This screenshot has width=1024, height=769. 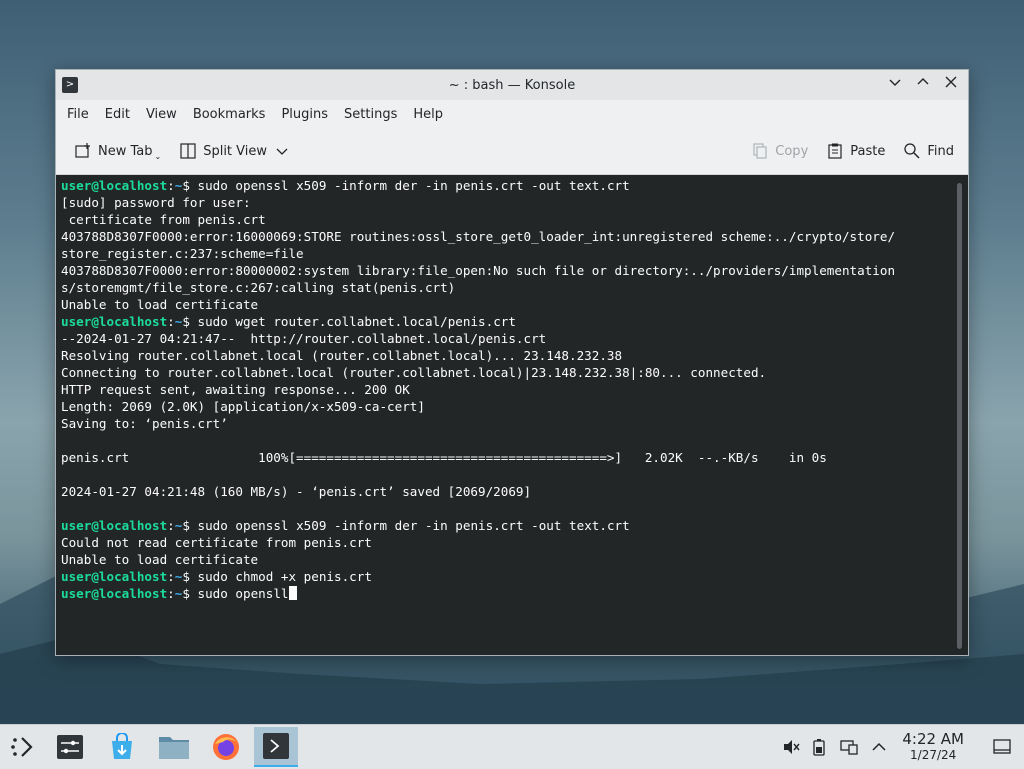 I want to click on clock-time: 4:22 AM, so click(x=933, y=739).